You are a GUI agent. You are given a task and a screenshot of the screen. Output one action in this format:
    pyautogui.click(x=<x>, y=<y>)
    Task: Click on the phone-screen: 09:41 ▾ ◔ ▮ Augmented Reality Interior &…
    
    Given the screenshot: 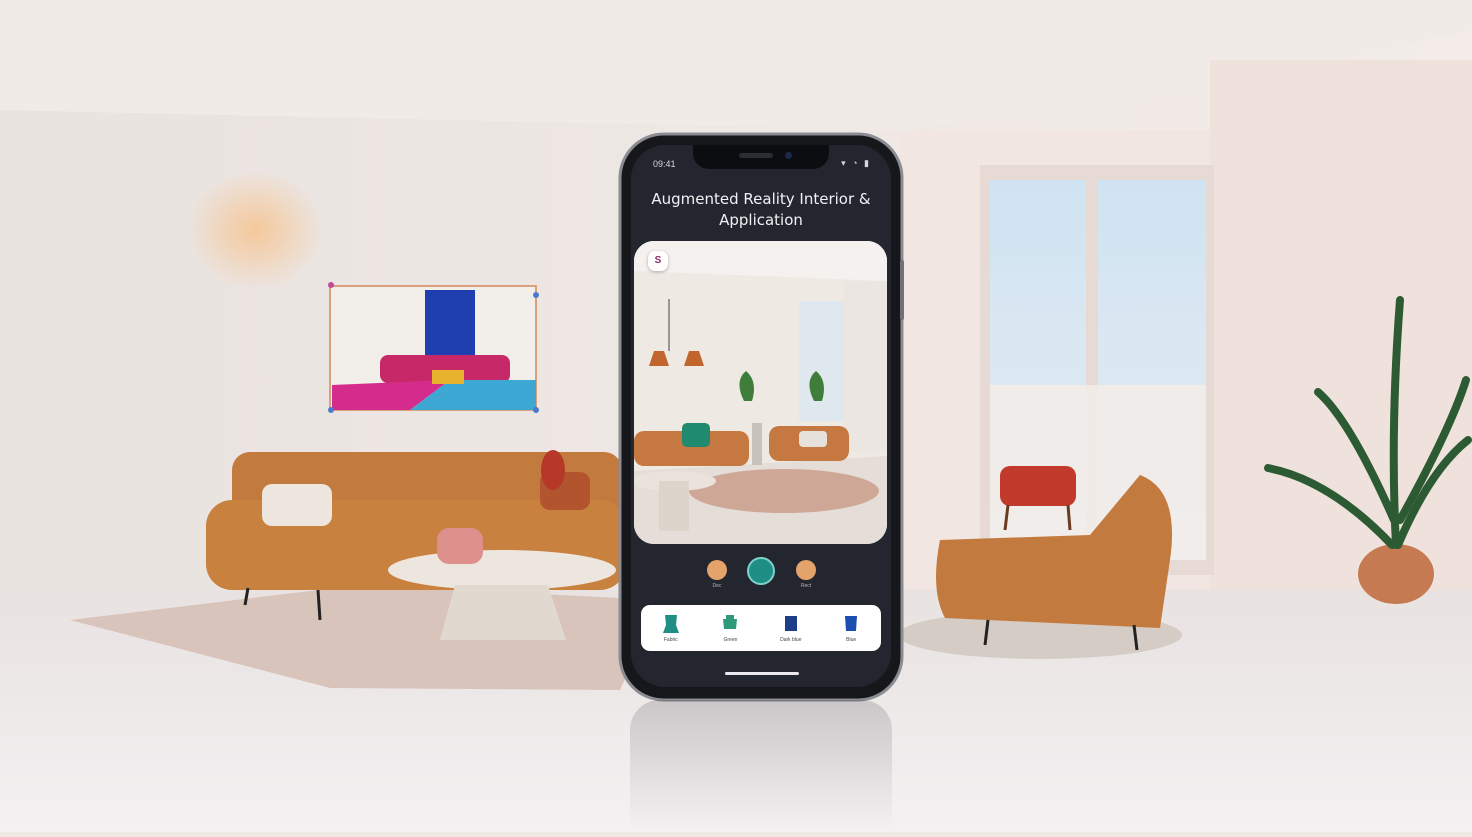 What is the action you would take?
    pyautogui.click(x=761, y=416)
    